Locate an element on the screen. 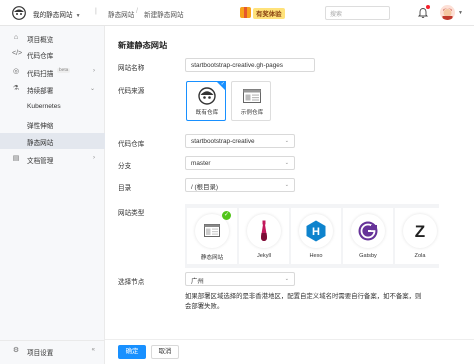 The width and height of the screenshot is (474, 364). code-icon: </> is located at coordinates (17, 53).